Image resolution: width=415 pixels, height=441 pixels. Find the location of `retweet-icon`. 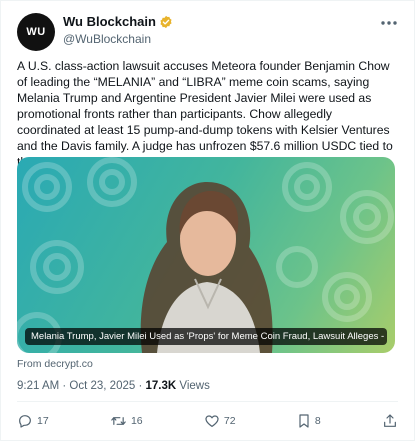

retweet-icon is located at coordinates (118, 421).